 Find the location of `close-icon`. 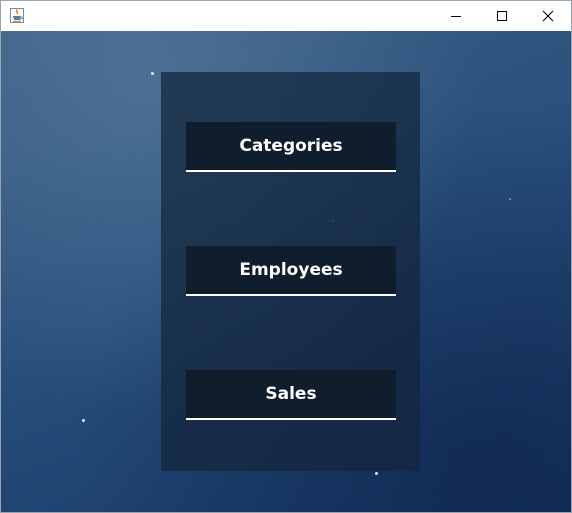

close-icon is located at coordinates (548, 16).